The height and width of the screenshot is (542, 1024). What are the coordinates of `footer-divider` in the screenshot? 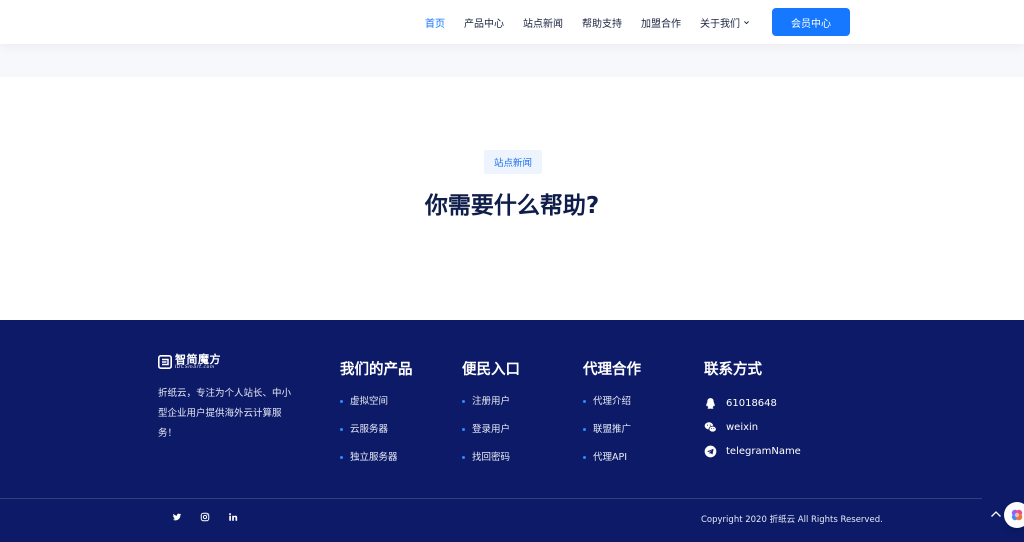 It's located at (491, 498).